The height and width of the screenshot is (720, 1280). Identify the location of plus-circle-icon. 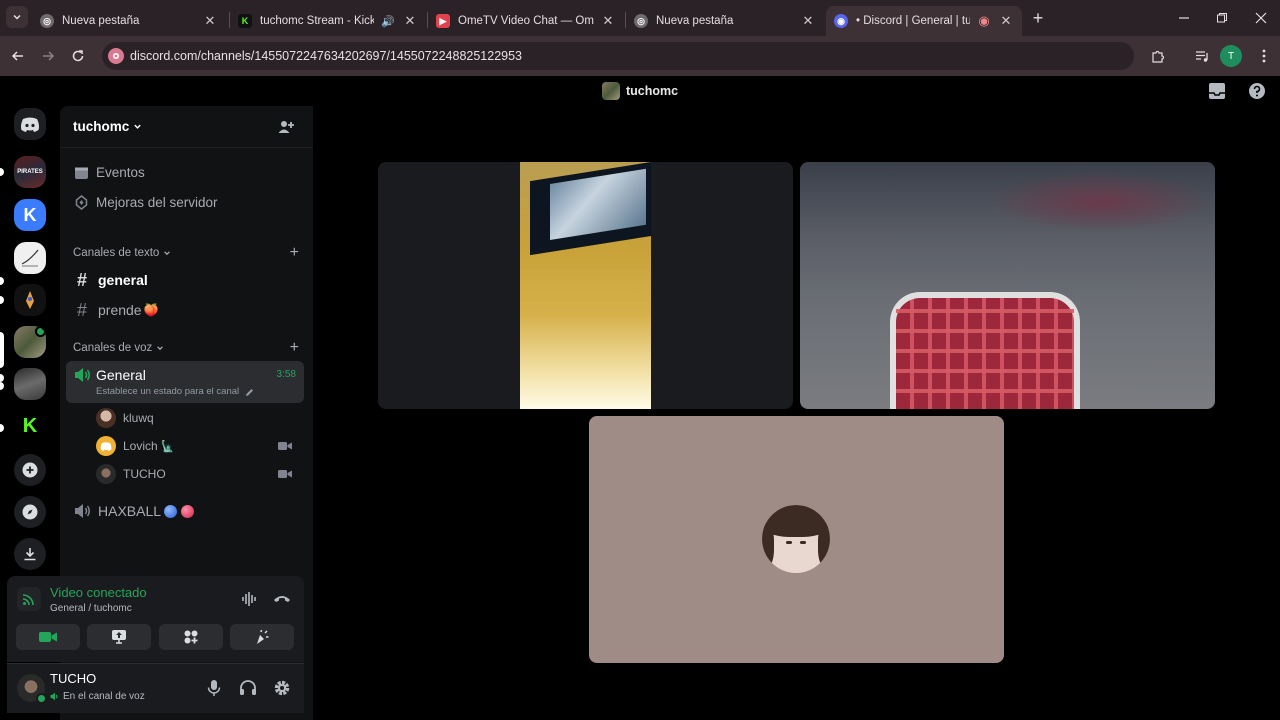
(30, 470).